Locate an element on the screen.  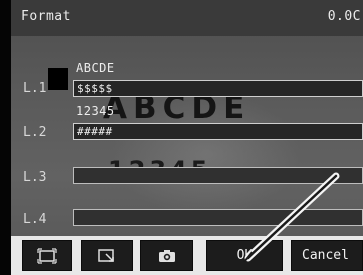
page-title: Format is located at coordinates (46, 16).